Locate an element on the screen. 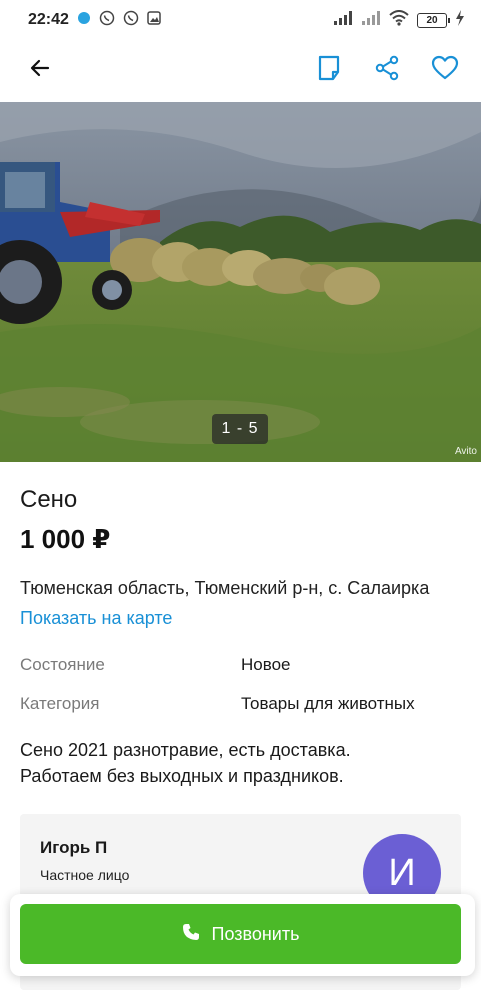 The height and width of the screenshot is (1000, 481). status-time: 22:42 is located at coordinates (48, 19).